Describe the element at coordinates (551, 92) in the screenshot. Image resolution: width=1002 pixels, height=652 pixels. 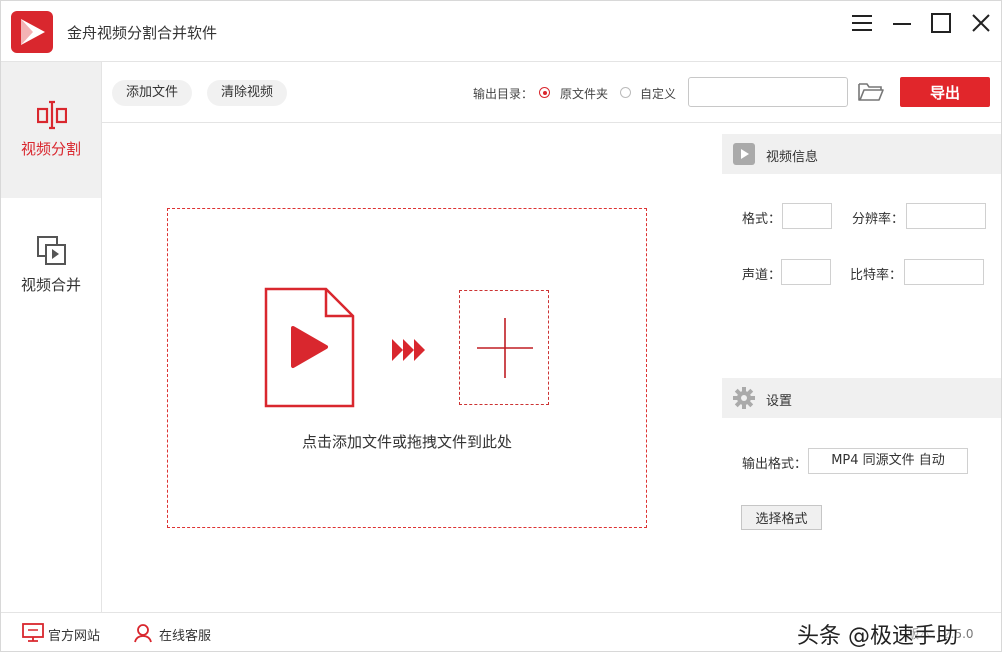
I see `toolbar: 添加文件 清除视频 输出目录： 原文件夹 自定义 导出` at that location.